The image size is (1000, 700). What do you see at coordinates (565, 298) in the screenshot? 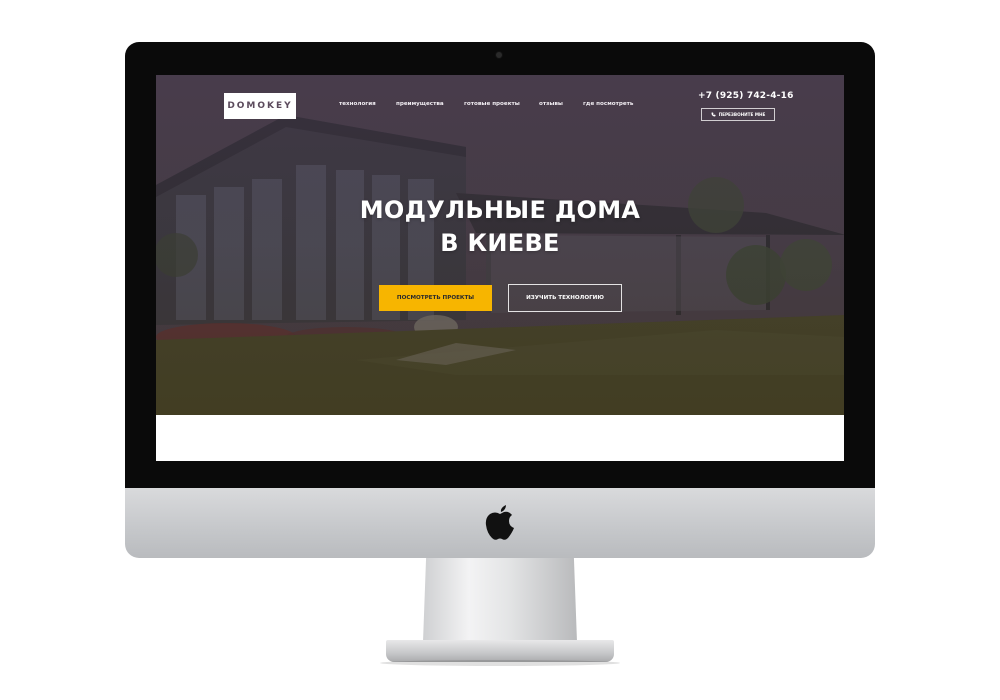
I see `study-technology-button: ИЗУЧИТЬ ТЕХНОЛОГИЮ` at bounding box center [565, 298].